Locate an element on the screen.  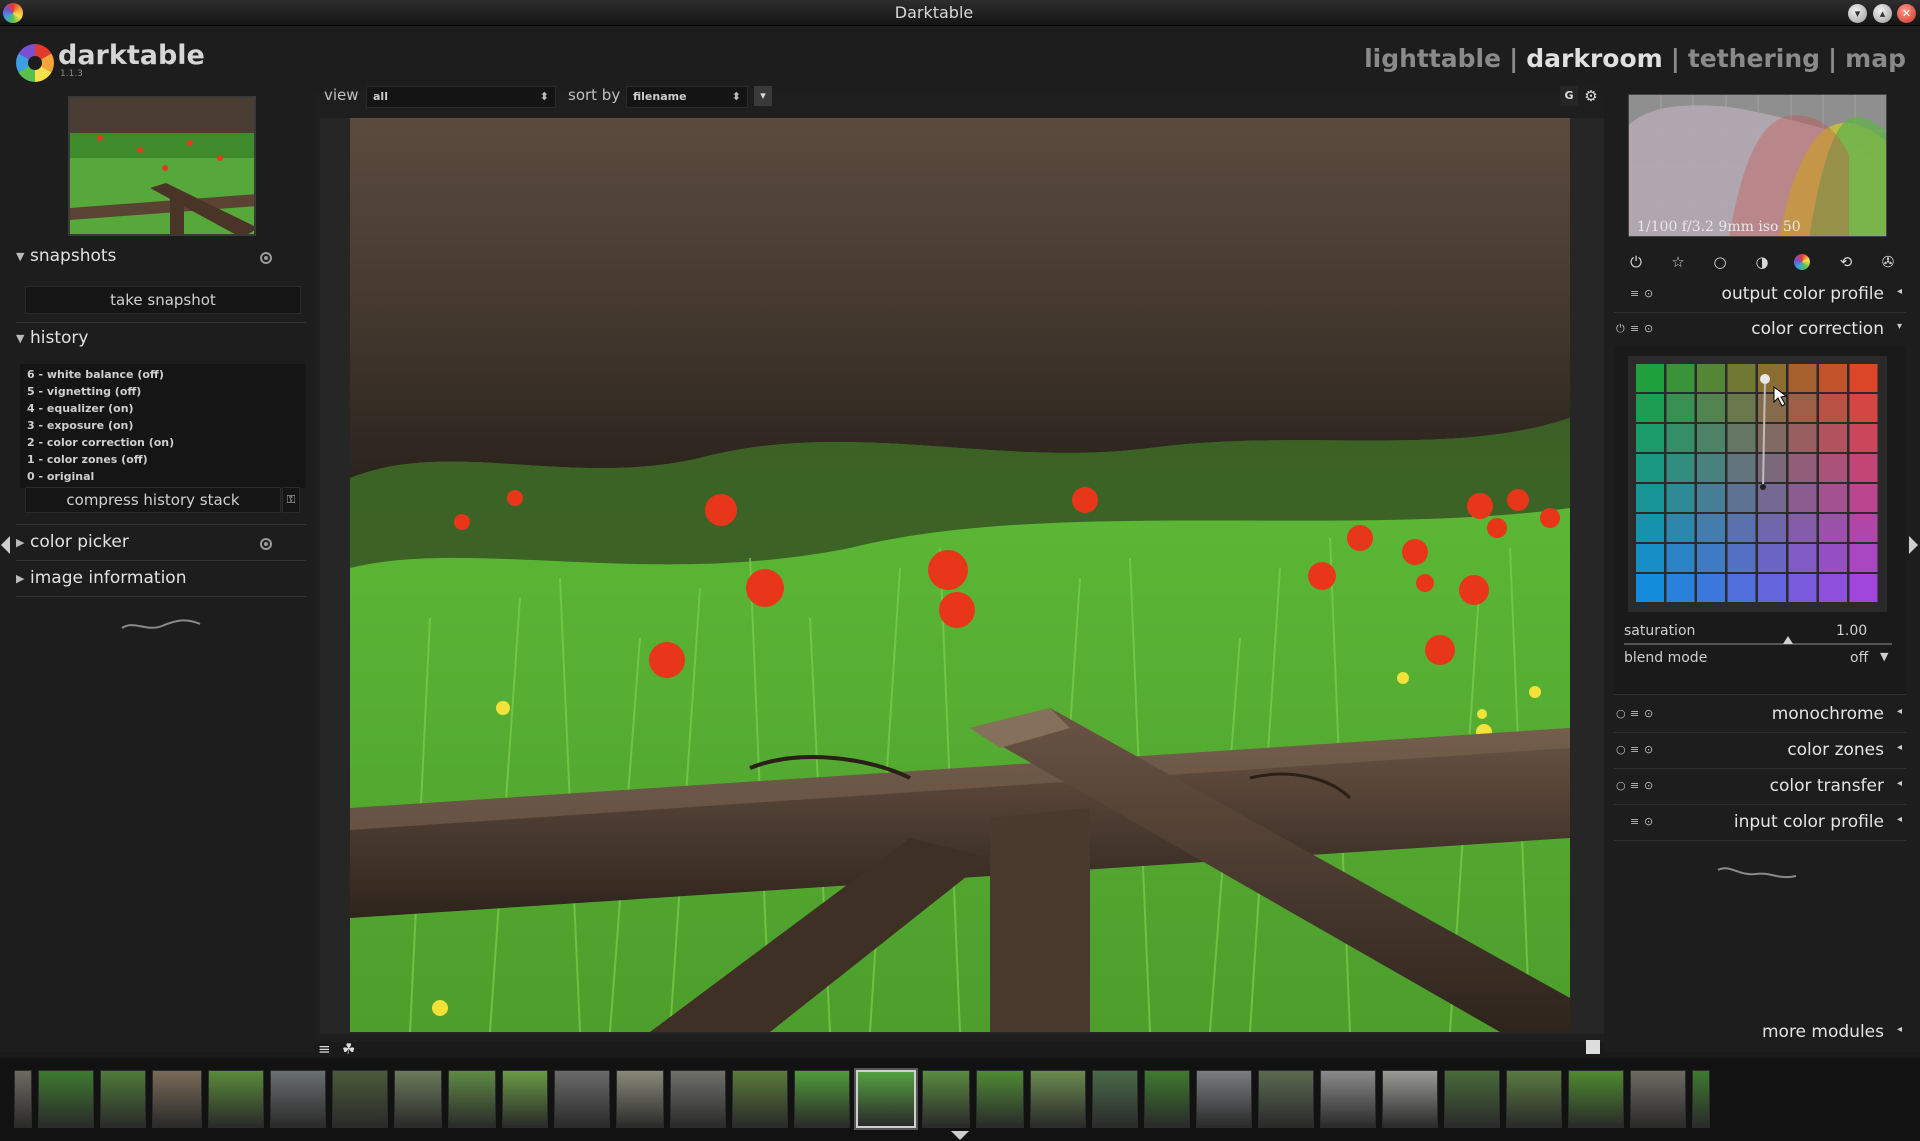
view-tethering: tethering is located at coordinates (1754, 58).